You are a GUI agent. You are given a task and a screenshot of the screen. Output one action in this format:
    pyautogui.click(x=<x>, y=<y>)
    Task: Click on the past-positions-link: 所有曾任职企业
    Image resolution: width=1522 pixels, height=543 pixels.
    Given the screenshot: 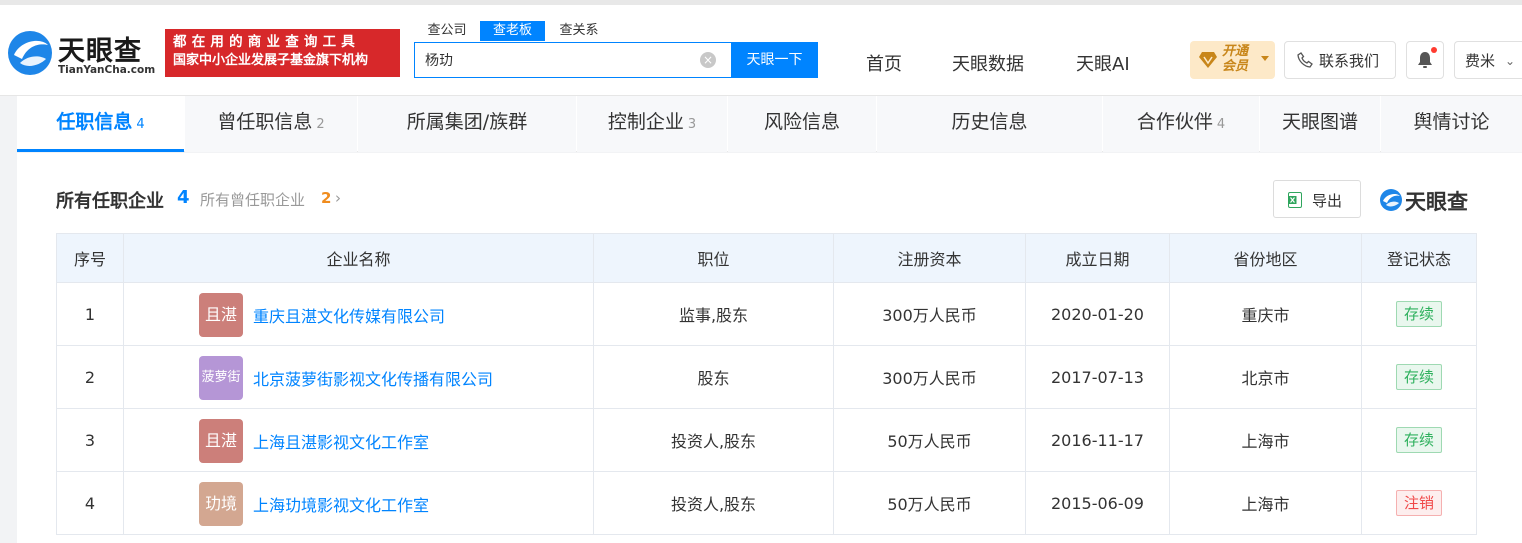 What is the action you would take?
    pyautogui.click(x=252, y=199)
    